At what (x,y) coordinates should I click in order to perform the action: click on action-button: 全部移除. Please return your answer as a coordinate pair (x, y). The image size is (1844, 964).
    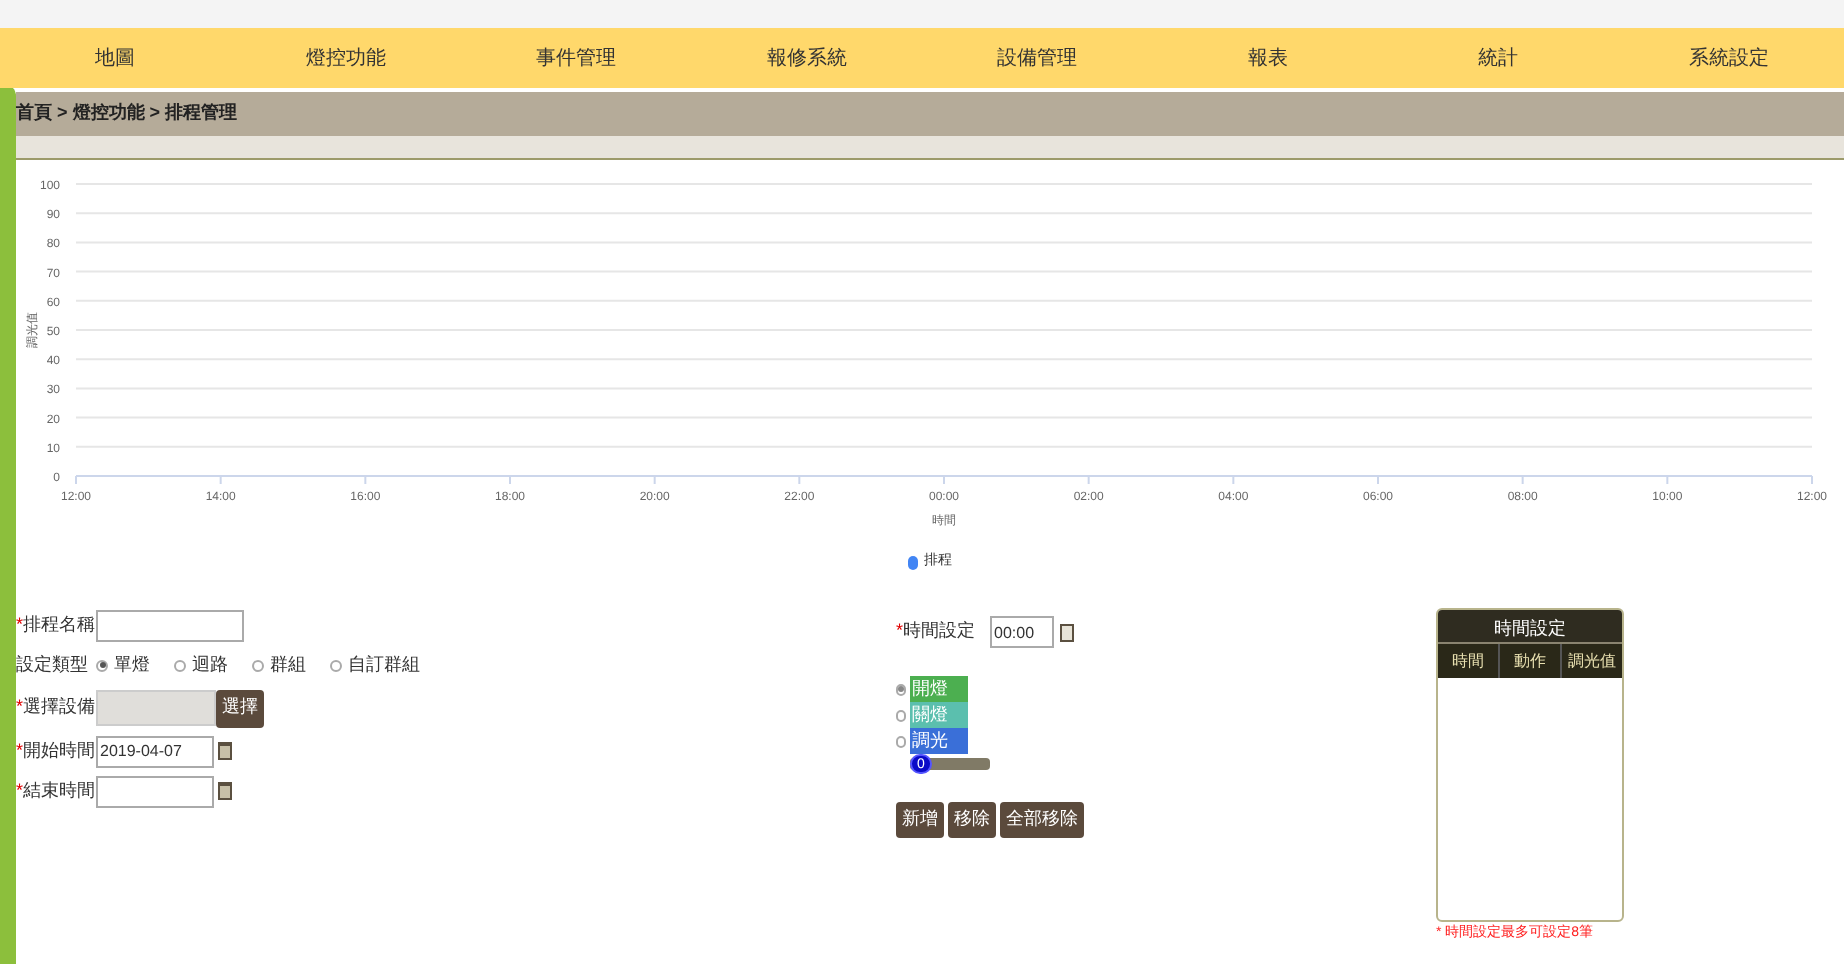
    Looking at the image, I should click on (1042, 820).